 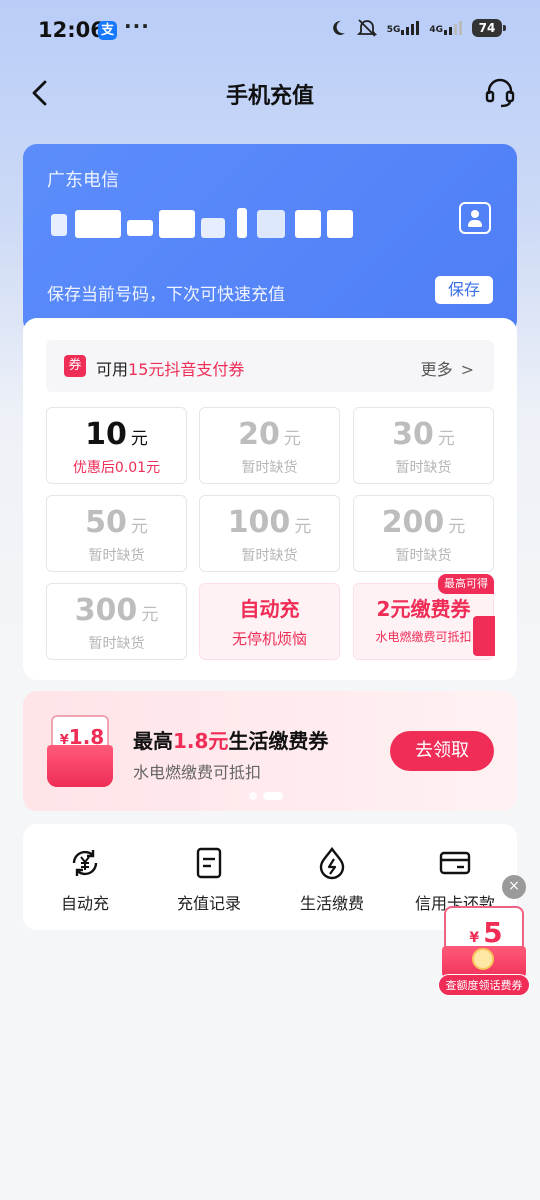 I want to click on utility-coupon-banner: ¥1.8 最高1.8元生活缴费券 水电燃缴费可抵扣 去领取, so click(x=270, y=751).